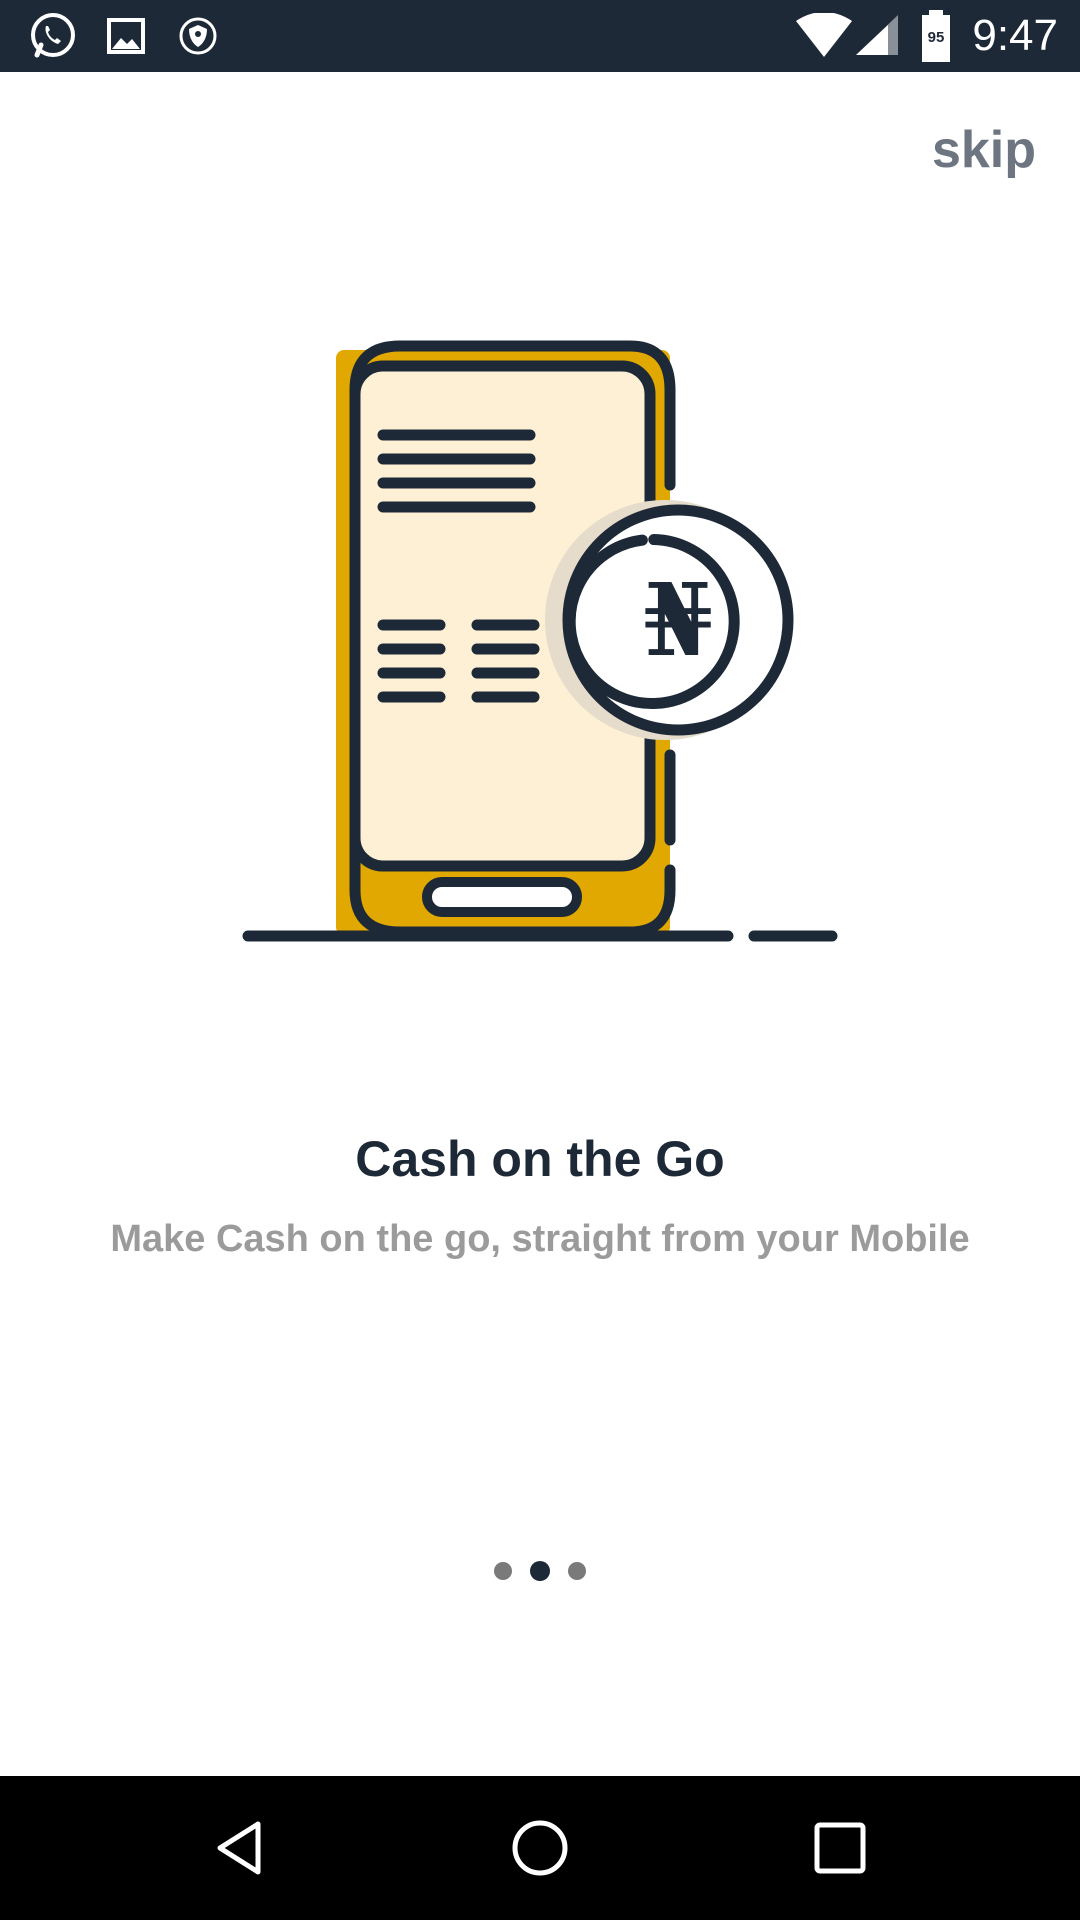  Describe the element at coordinates (126, 36) in the screenshot. I see `gallery-icon` at that location.